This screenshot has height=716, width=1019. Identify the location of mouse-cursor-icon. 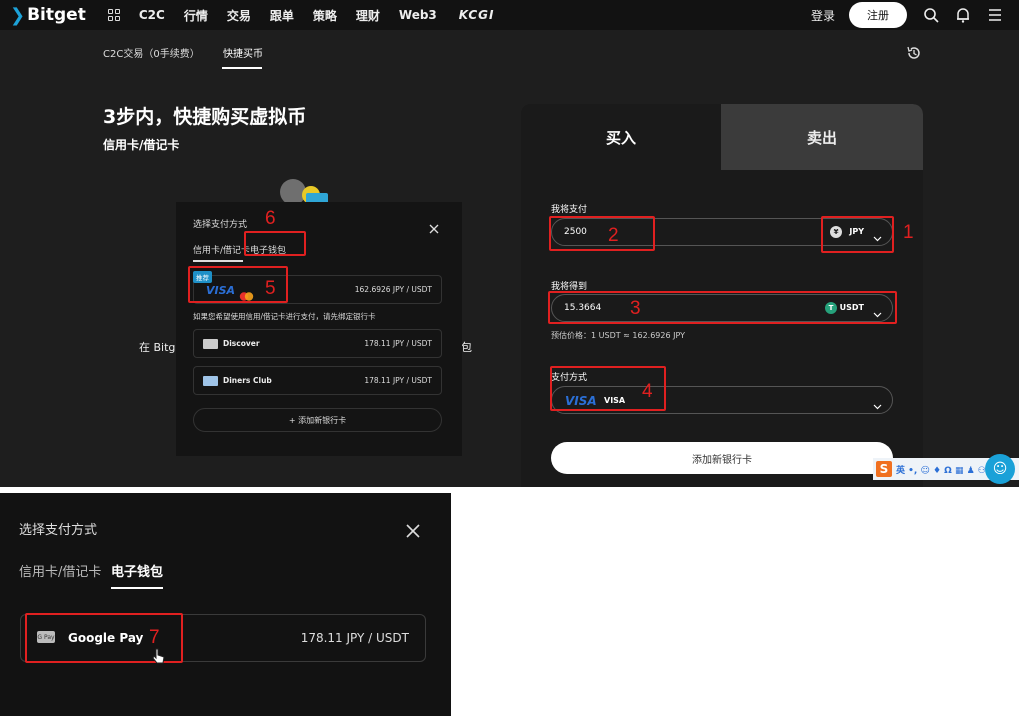
(159, 656).